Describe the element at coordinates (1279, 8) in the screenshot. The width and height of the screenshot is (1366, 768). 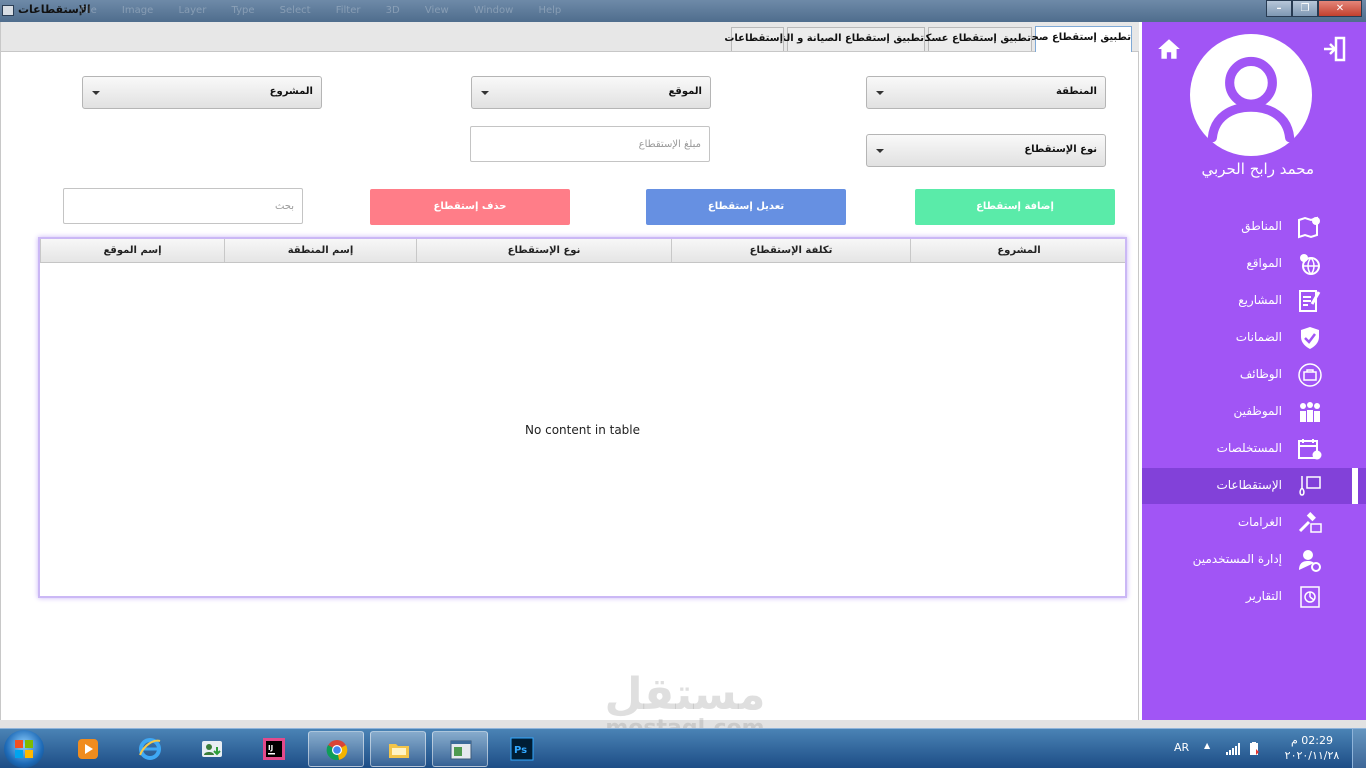
I see `minimize-button: –` at that location.